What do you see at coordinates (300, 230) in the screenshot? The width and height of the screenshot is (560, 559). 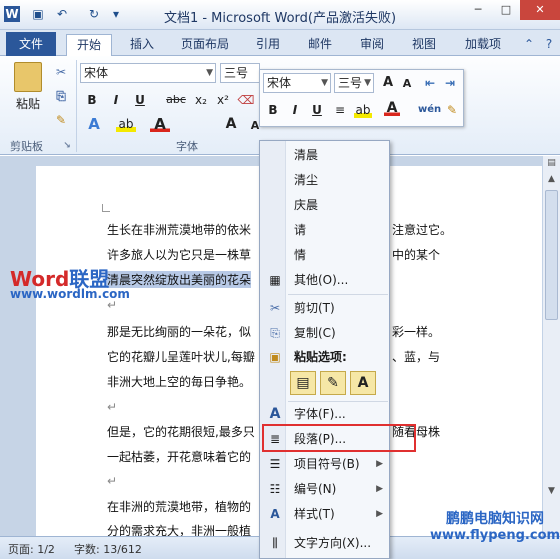 I see `menu-item-label: 请` at bounding box center [300, 230].